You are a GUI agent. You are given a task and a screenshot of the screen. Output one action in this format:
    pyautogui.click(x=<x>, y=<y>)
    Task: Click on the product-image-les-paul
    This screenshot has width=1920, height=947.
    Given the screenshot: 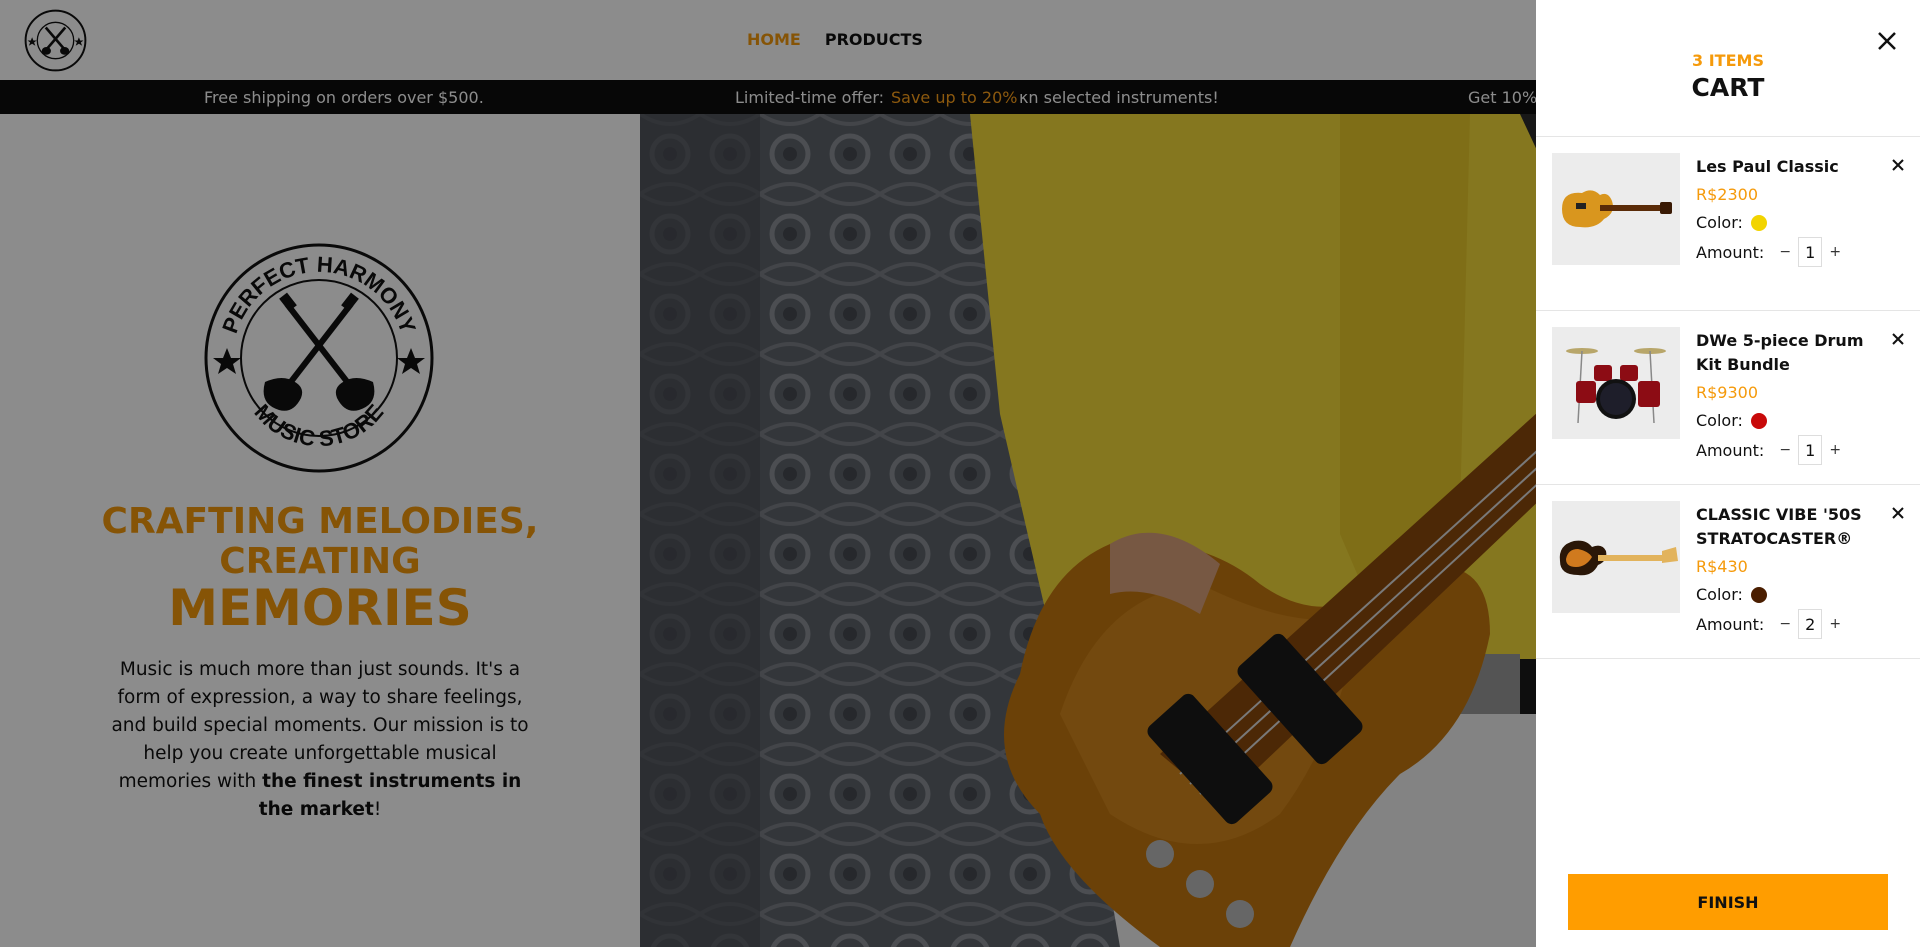 What is the action you would take?
    pyautogui.click(x=1616, y=209)
    